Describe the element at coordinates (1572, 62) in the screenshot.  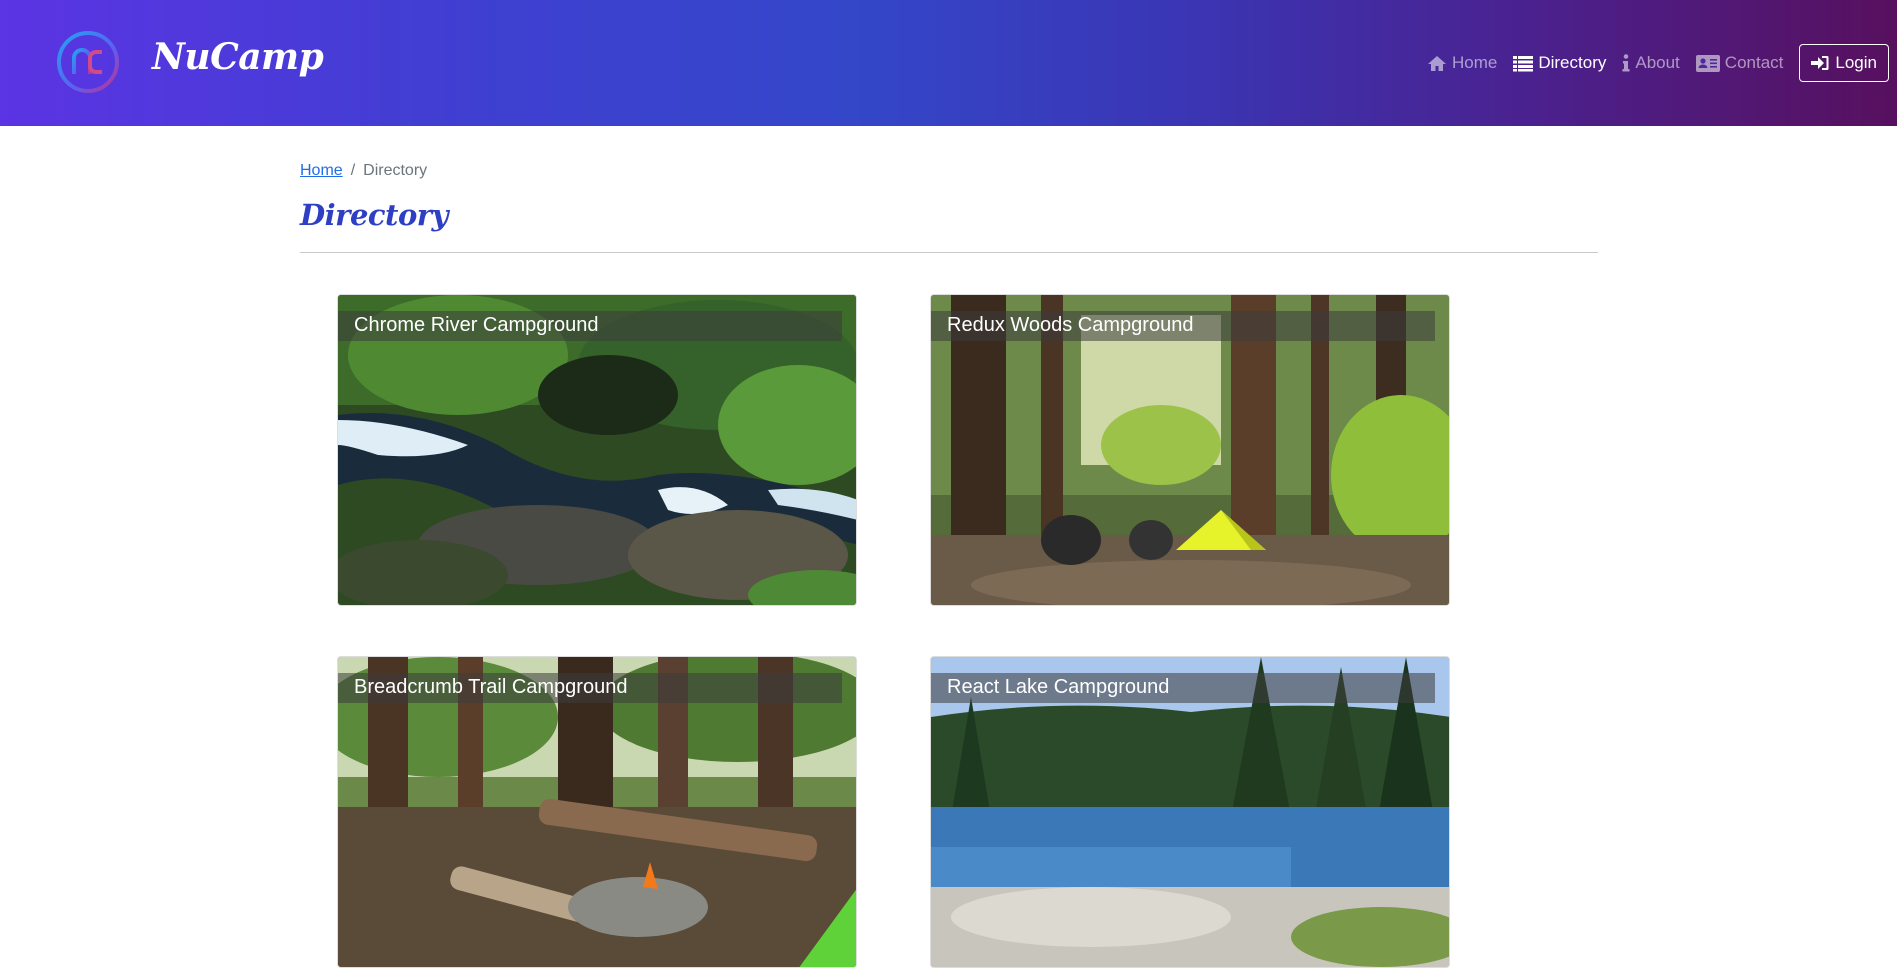
I see `nav-directory-label: Directory` at that location.